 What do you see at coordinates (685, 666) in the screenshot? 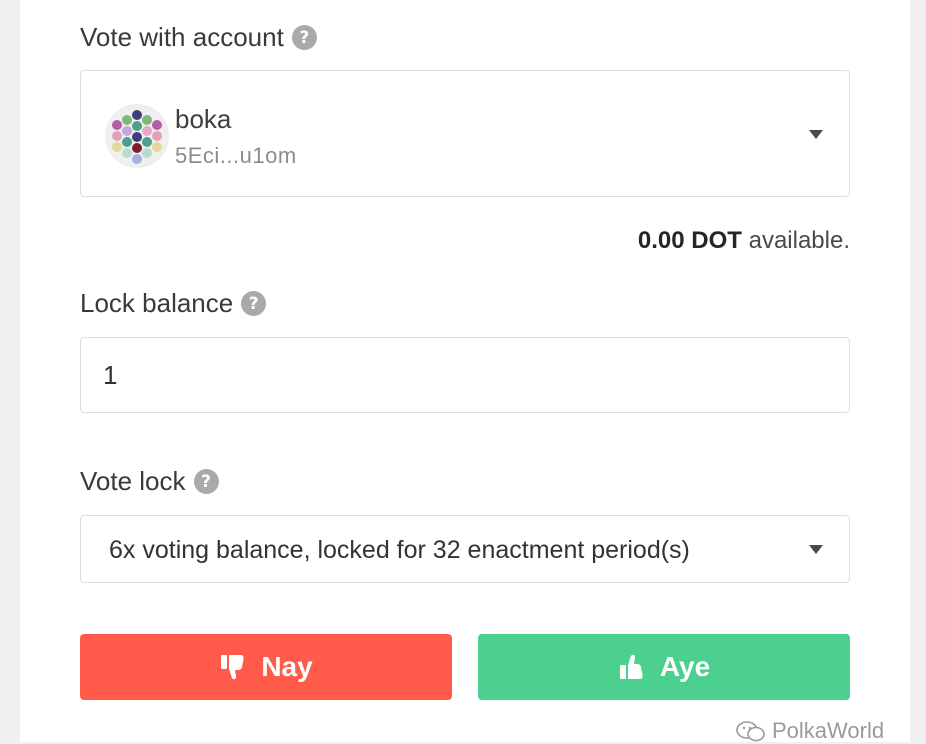
I see `aye-label: Aye` at bounding box center [685, 666].